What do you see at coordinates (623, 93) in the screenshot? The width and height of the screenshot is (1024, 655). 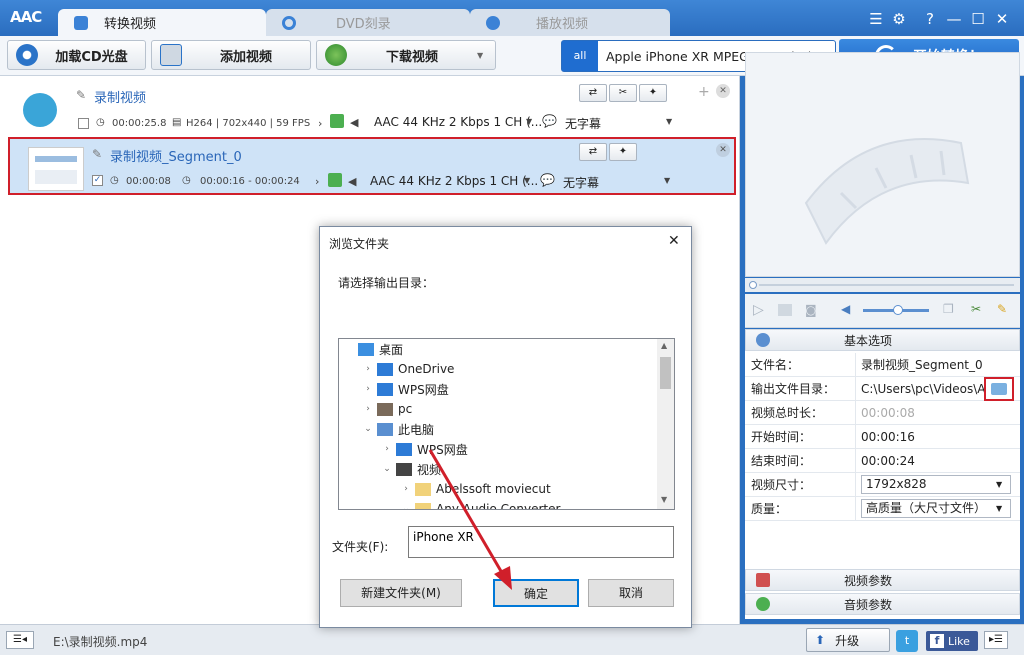 I see `cut-button: ✂` at bounding box center [623, 93].